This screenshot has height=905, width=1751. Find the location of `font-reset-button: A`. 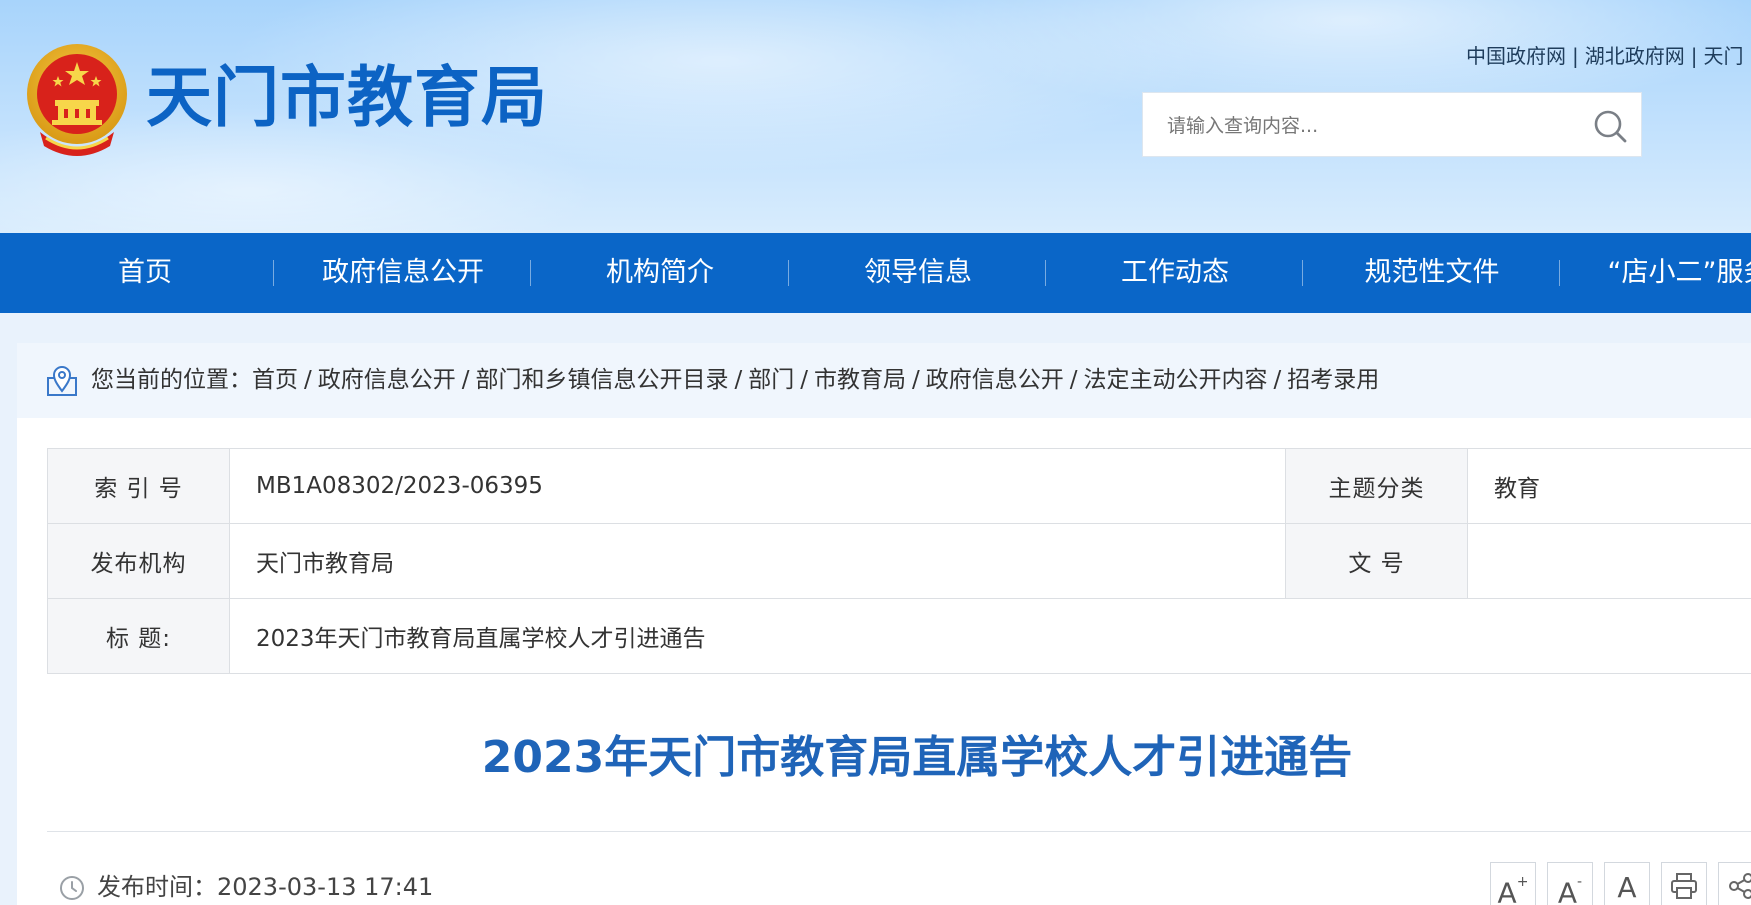

font-reset-button: A is located at coordinates (1627, 883).